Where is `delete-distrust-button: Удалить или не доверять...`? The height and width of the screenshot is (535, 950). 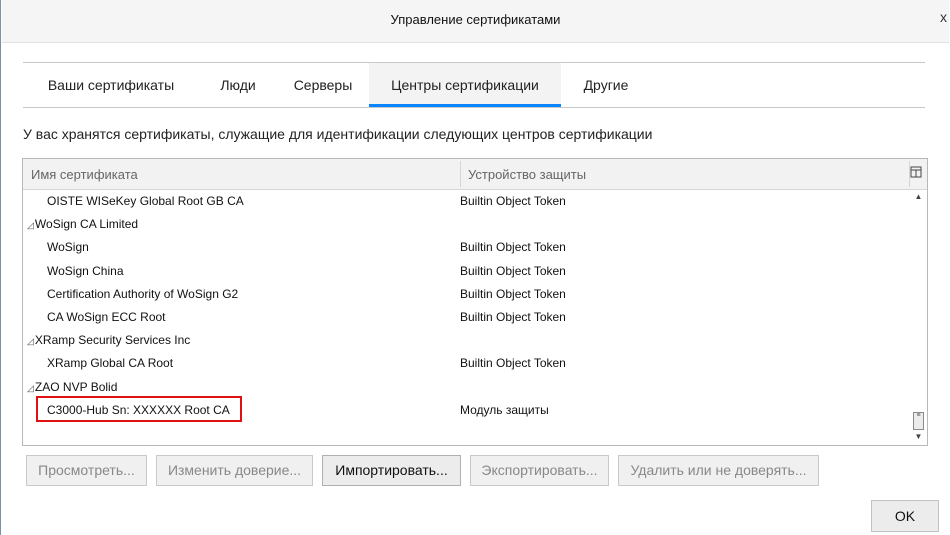 delete-distrust-button: Удалить или не доверять... is located at coordinates (718, 470).